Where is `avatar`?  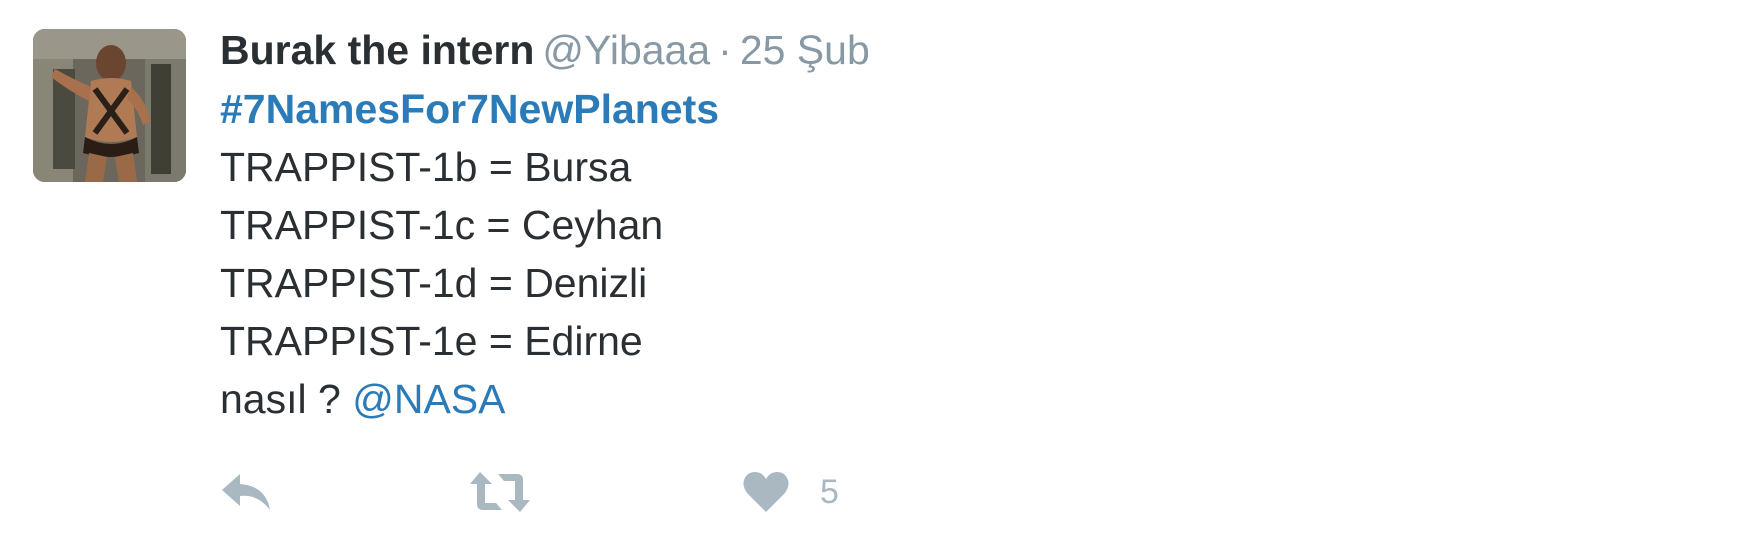 avatar is located at coordinates (109, 105).